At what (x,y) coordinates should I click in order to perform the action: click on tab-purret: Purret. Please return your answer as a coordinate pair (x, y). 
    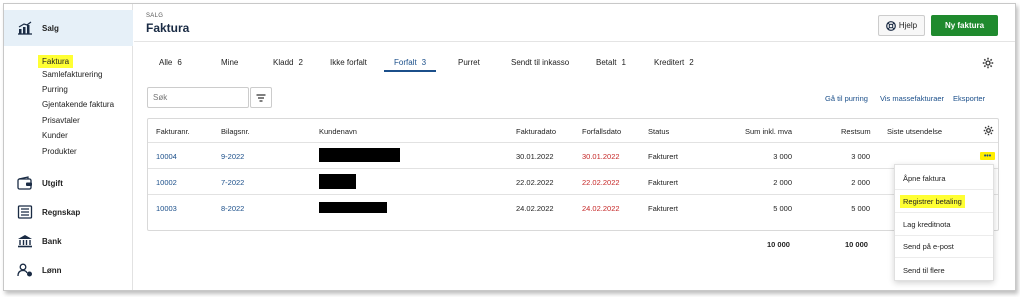
    Looking at the image, I should click on (469, 62).